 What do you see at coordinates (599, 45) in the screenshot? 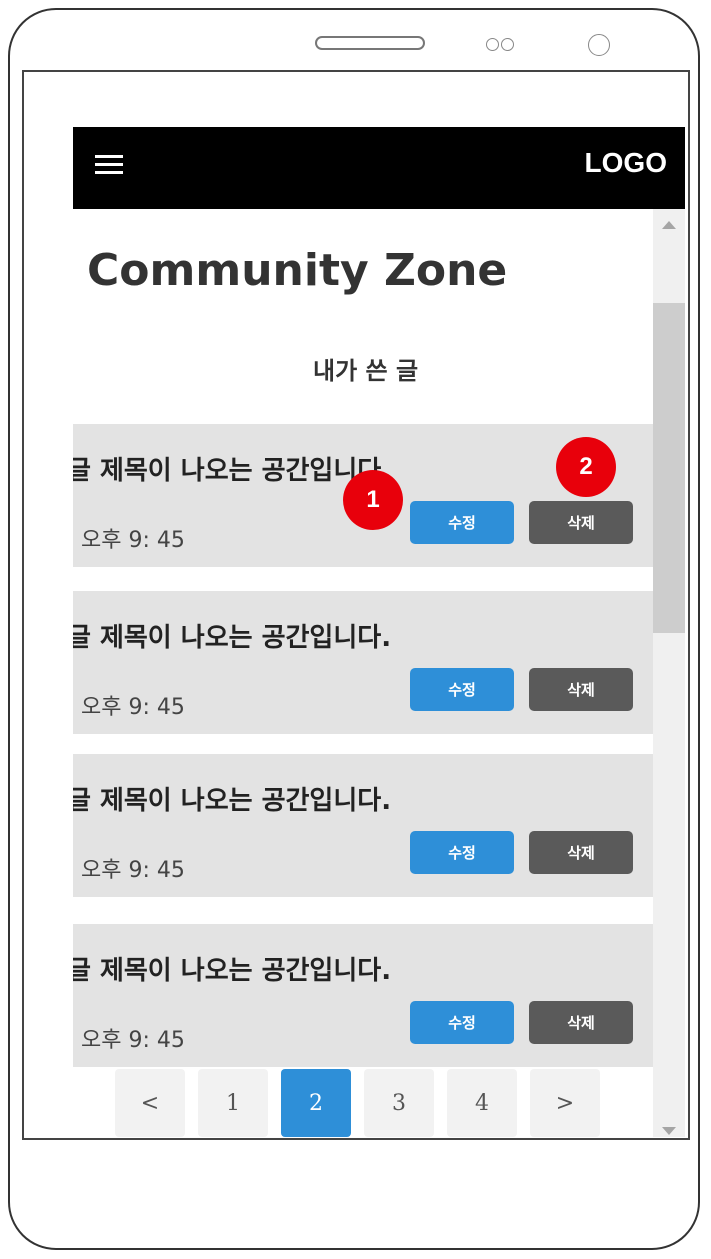
I see `front-camera` at bounding box center [599, 45].